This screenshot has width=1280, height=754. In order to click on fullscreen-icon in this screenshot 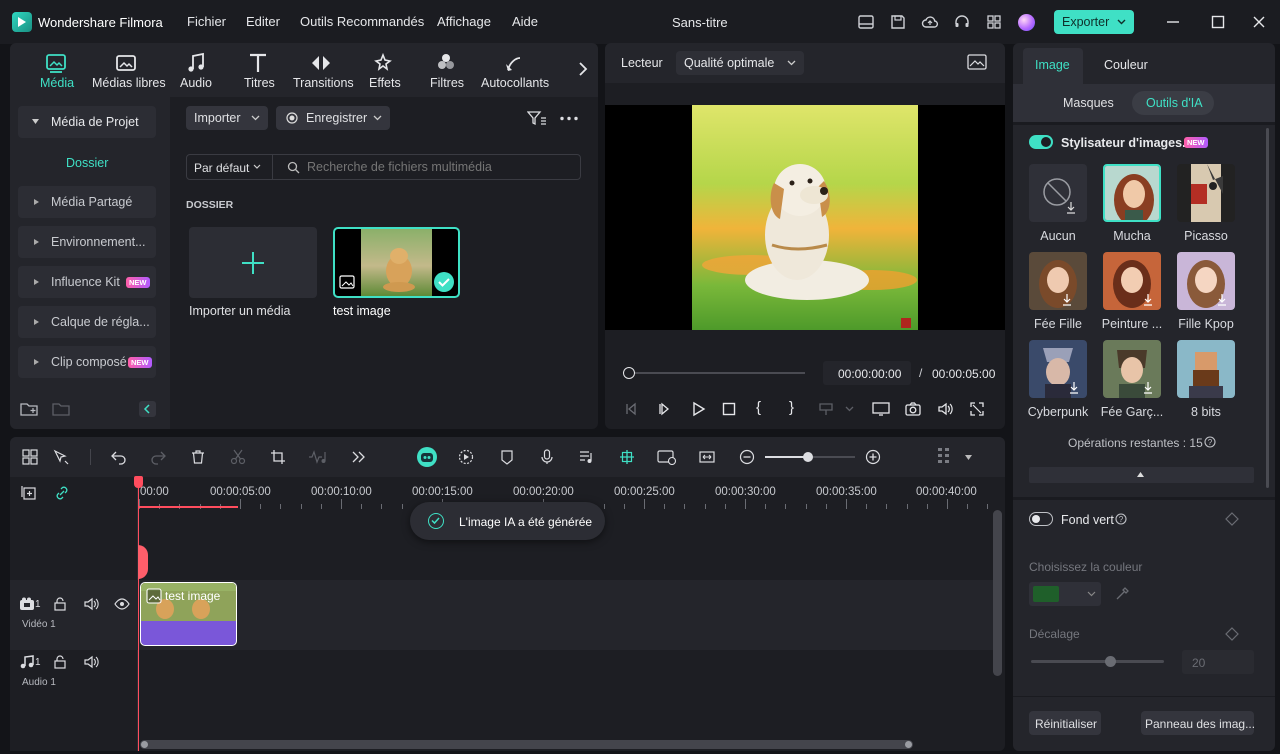, I will do `click(977, 409)`.